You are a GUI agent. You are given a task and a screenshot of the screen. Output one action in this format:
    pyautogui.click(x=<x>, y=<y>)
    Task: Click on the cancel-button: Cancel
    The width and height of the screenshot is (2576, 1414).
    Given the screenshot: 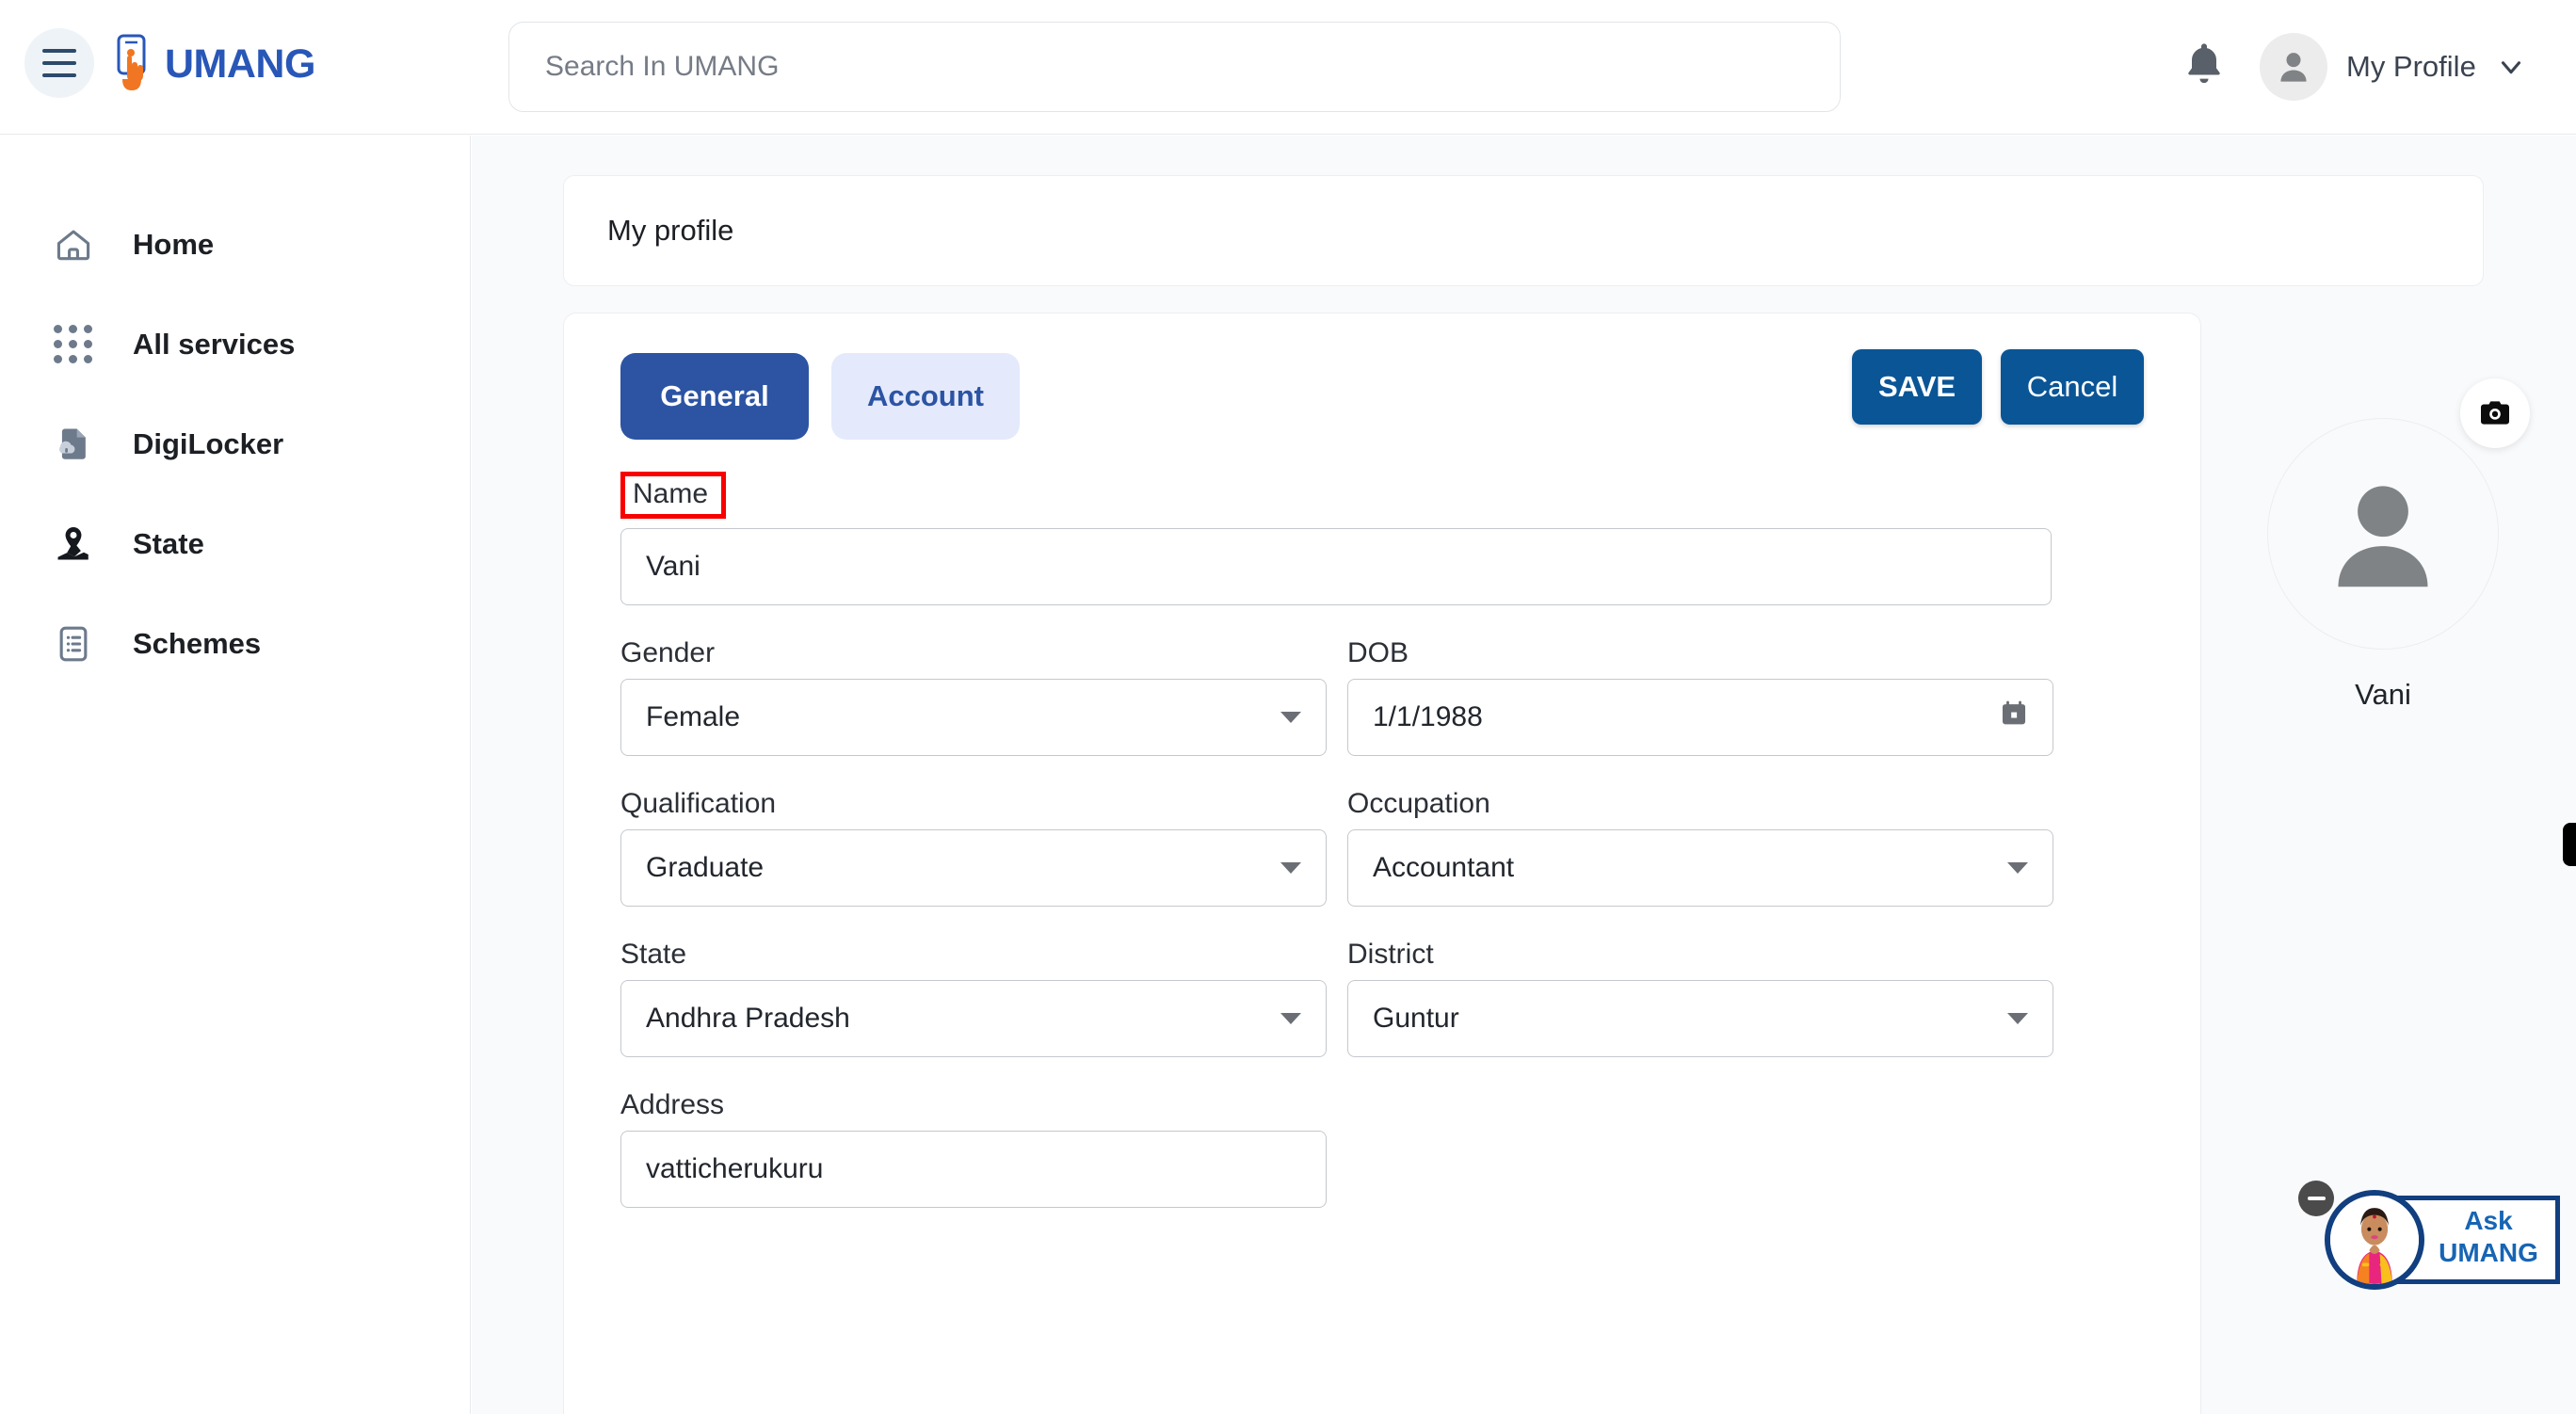 What is the action you would take?
    pyautogui.click(x=2072, y=387)
    